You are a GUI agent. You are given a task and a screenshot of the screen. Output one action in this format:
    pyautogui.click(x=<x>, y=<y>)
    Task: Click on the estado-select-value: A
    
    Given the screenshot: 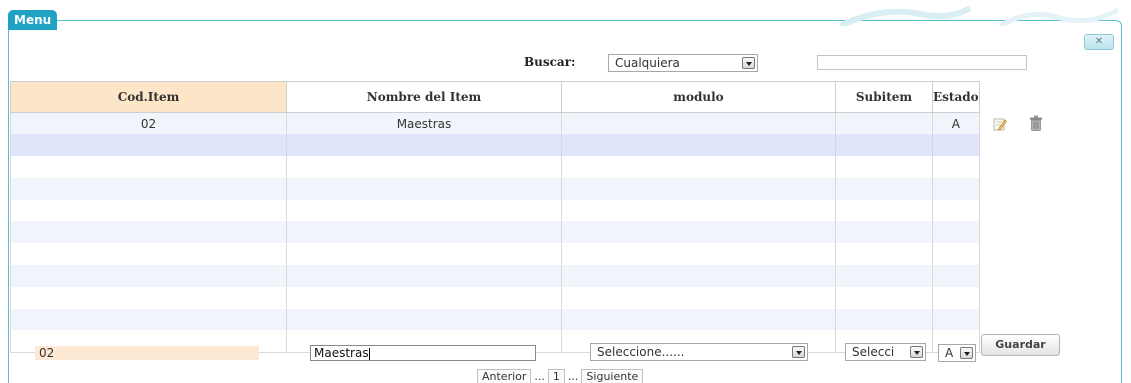 What is the action you would take?
    pyautogui.click(x=949, y=353)
    